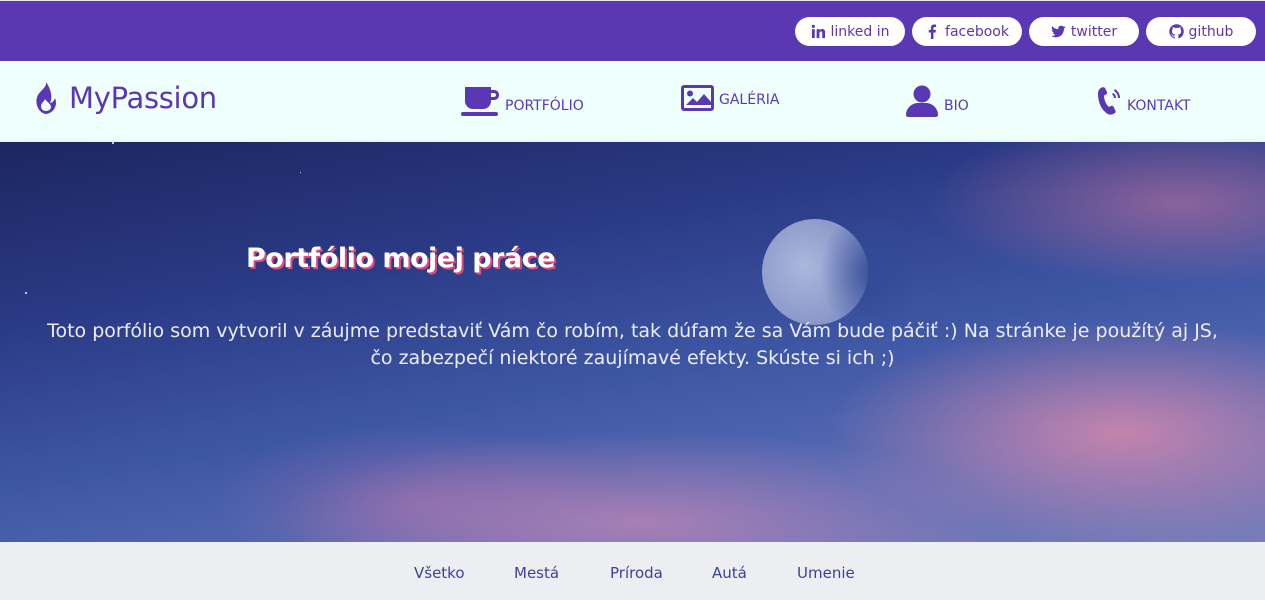 The width and height of the screenshot is (1265, 600). Describe the element at coordinates (818, 31) in the screenshot. I see `linkedin-icon` at that location.